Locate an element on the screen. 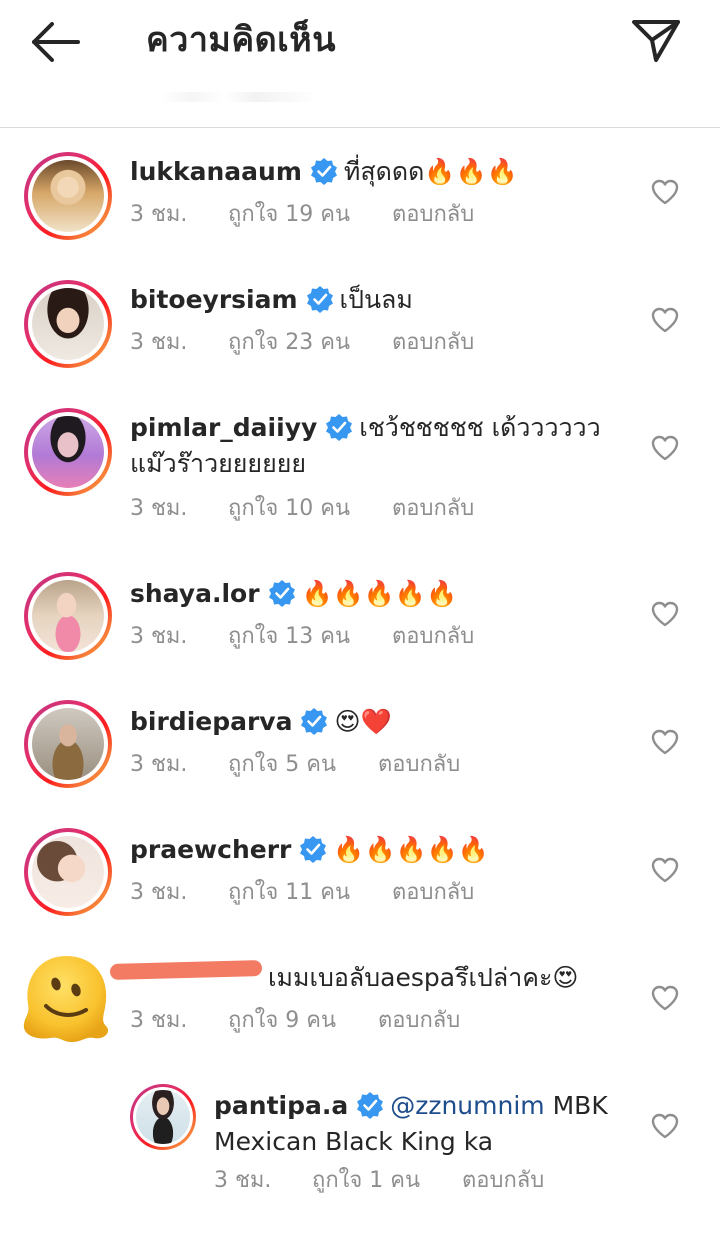 The width and height of the screenshot is (720, 1234). redacted-username-scribble is located at coordinates (186, 970).